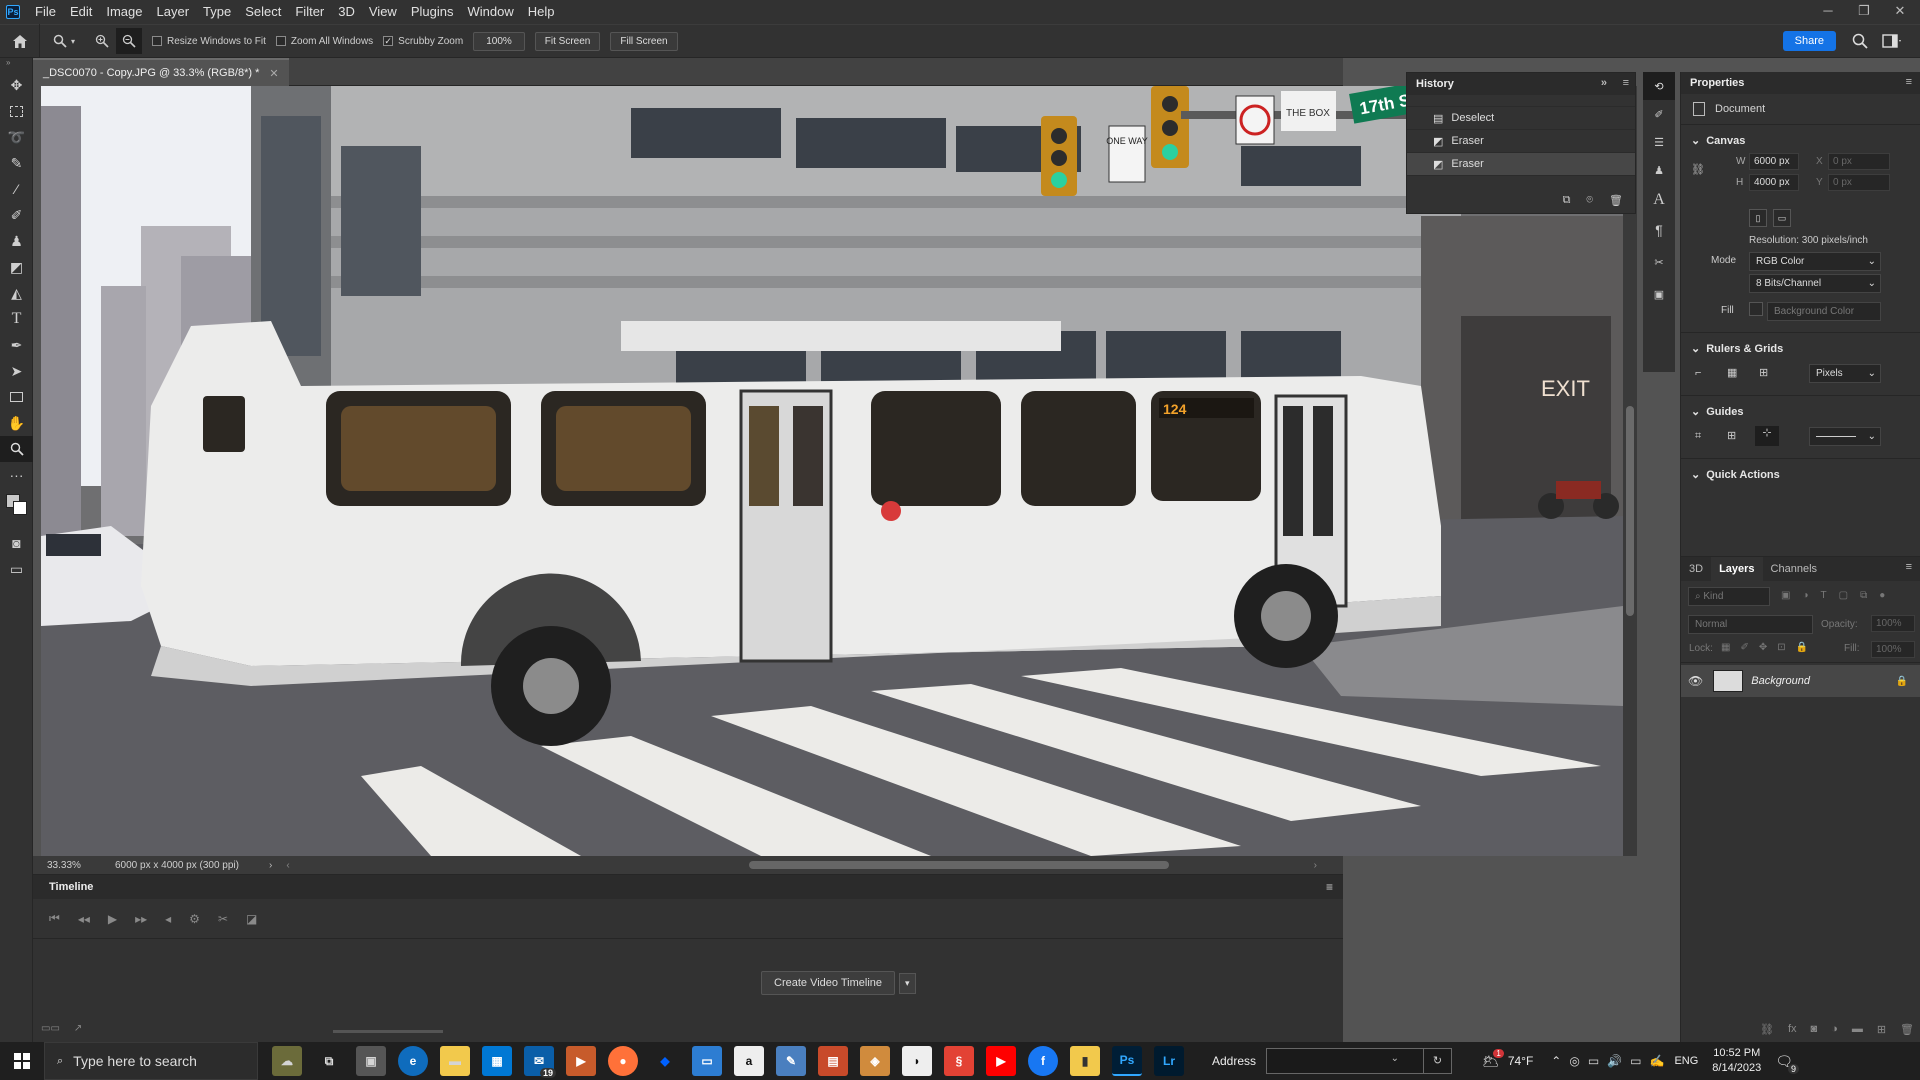 The image size is (1920, 1080). I want to click on hand-tool-icon: ✋, so click(16, 423).